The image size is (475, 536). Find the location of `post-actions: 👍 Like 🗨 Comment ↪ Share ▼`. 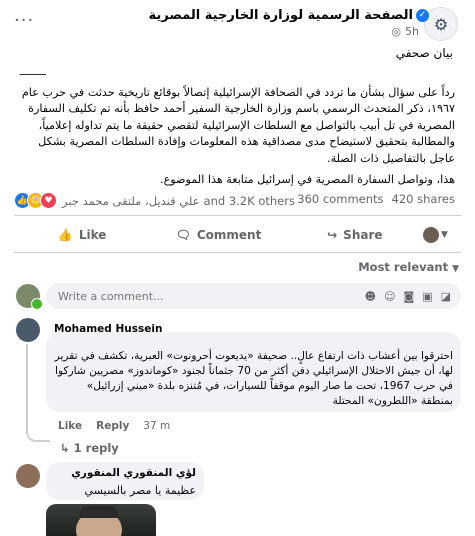

post-actions: 👍 Like 🗨 Comment ↪ Share ▼ is located at coordinates (237, 235).